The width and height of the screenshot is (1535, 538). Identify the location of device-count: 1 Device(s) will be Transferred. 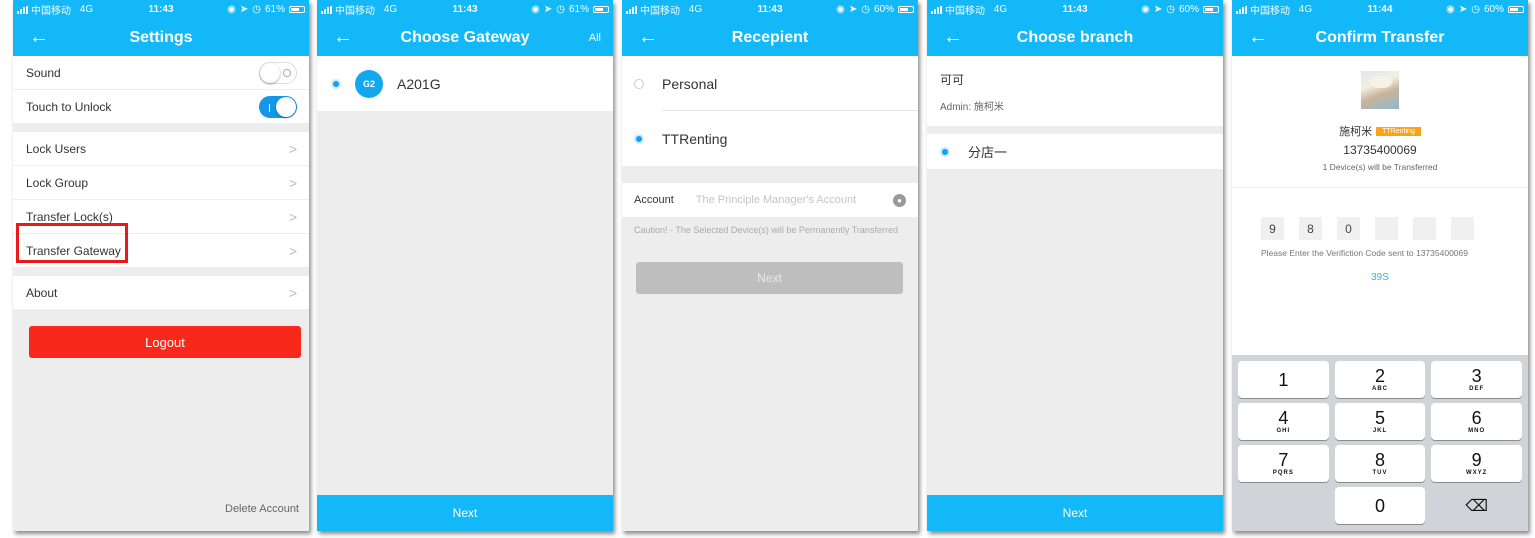
(1380, 167).